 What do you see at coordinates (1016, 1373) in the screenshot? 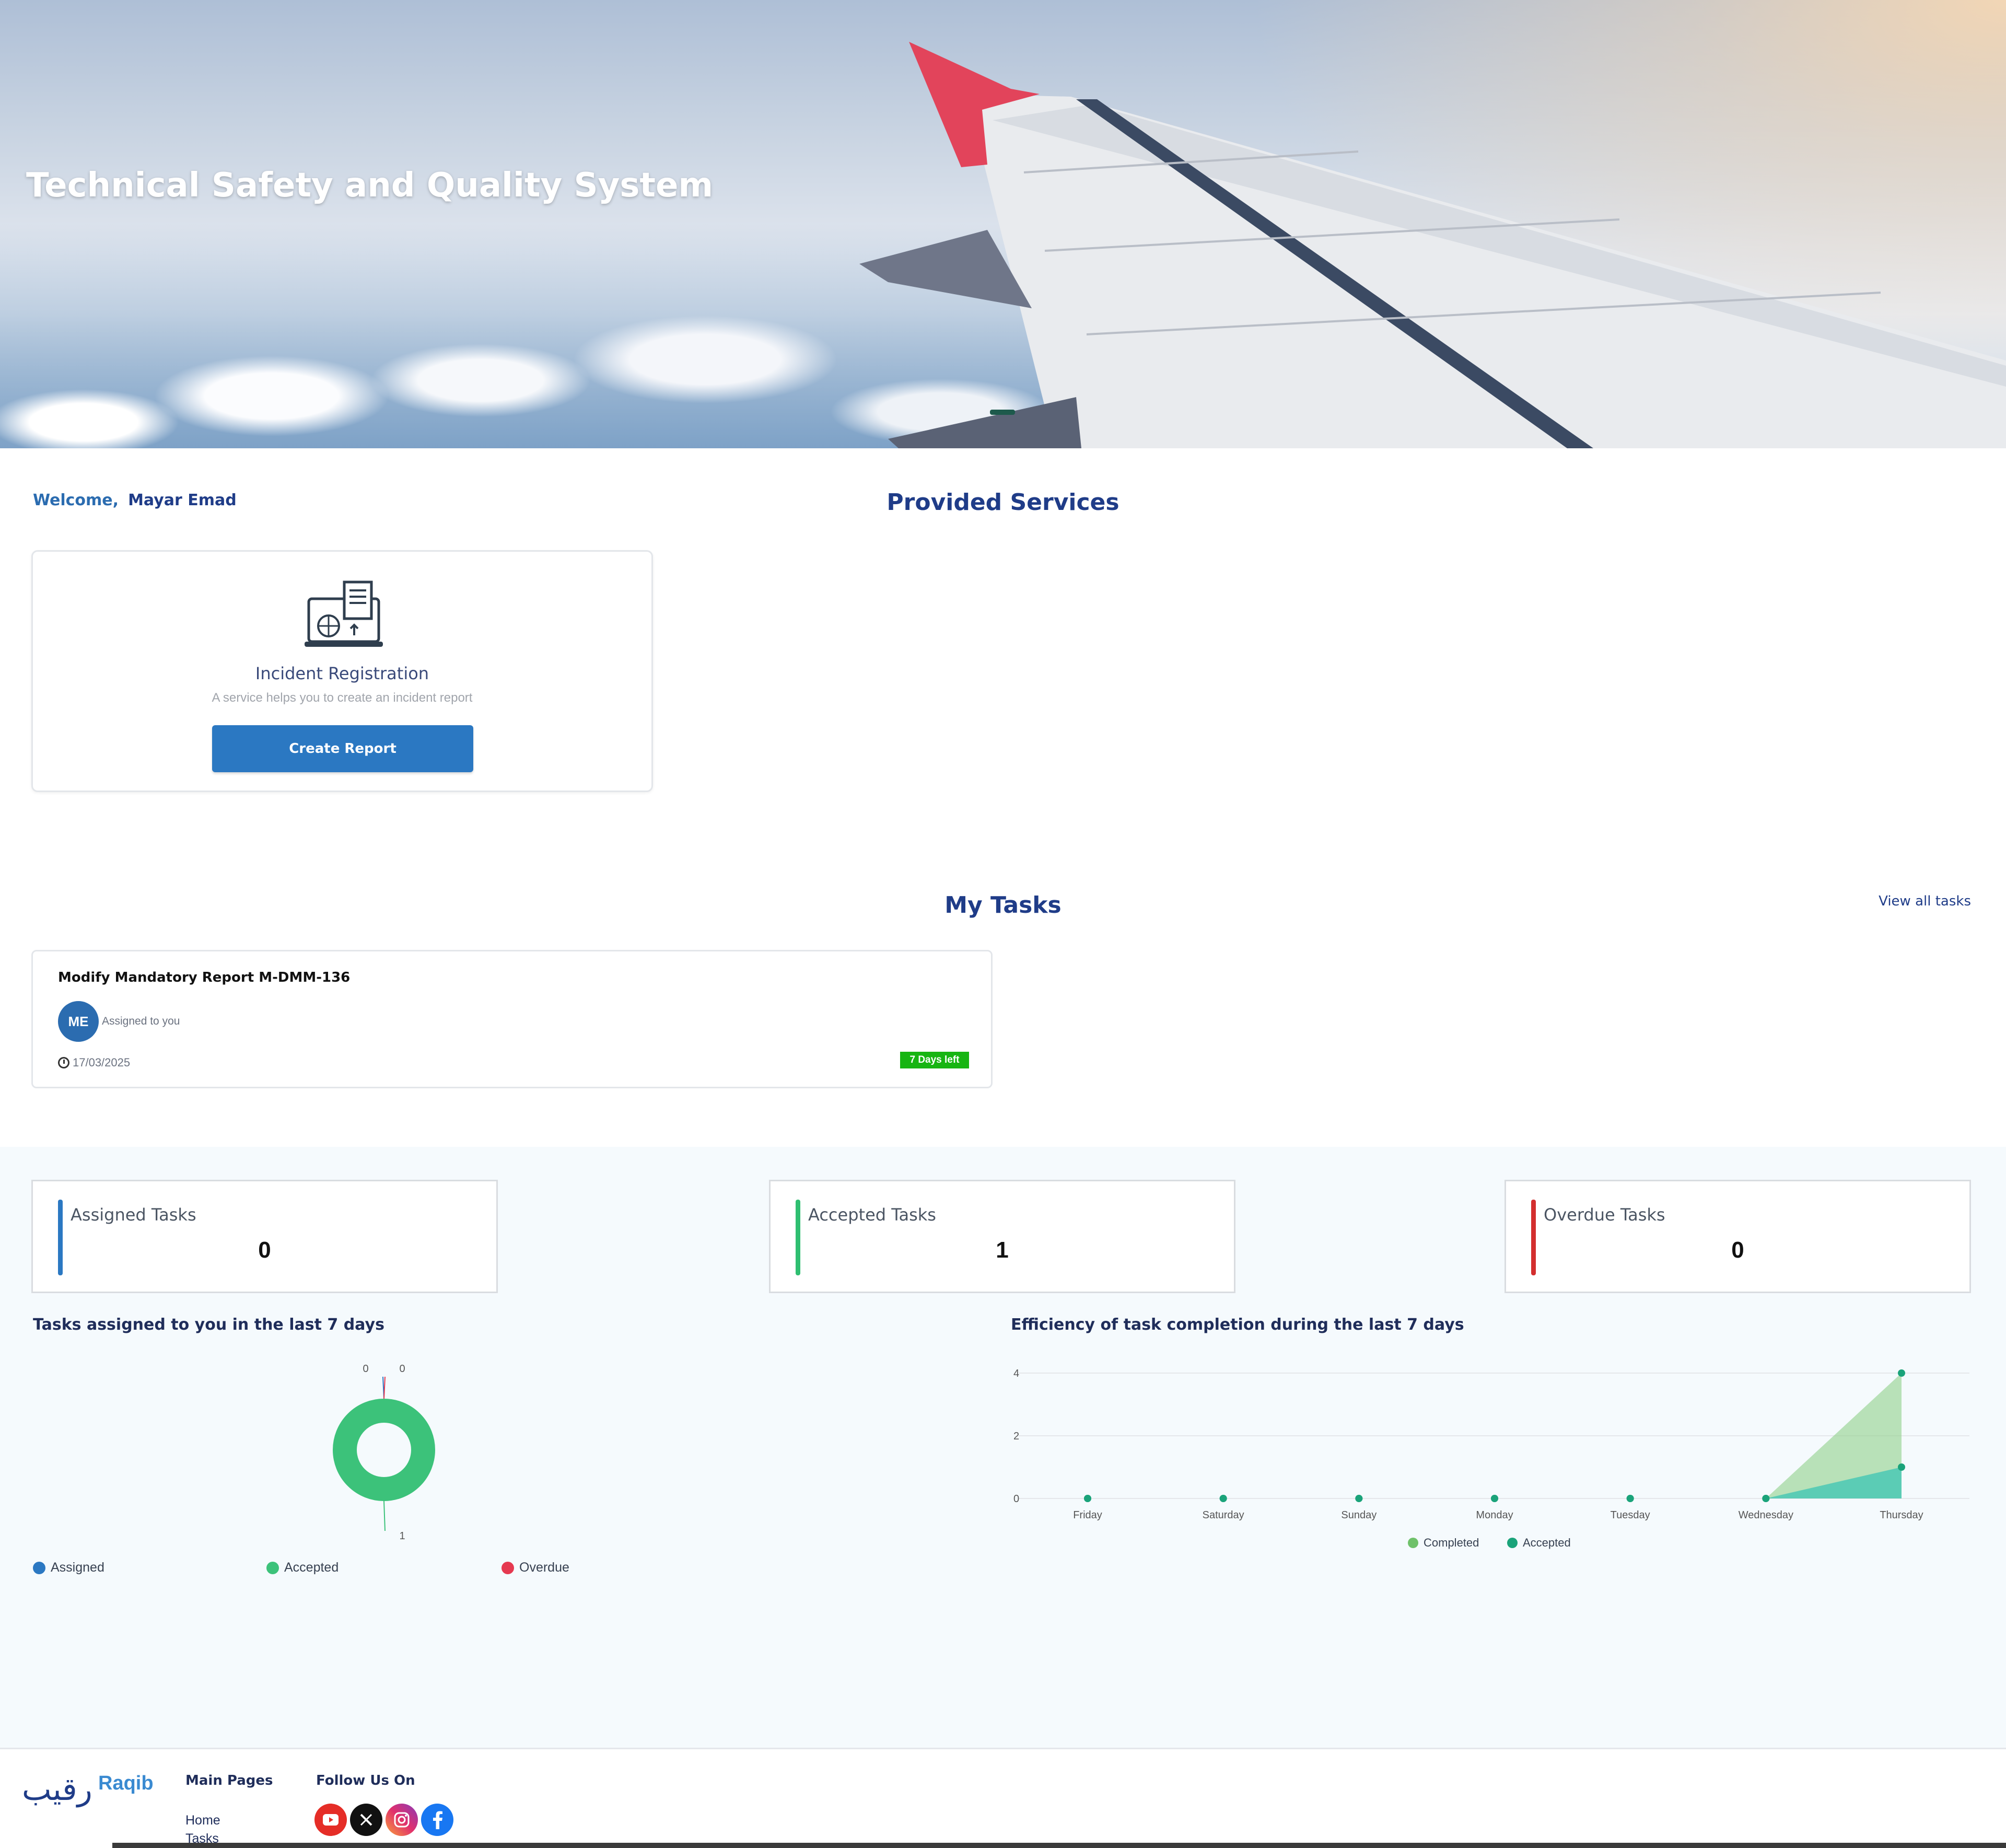
I see `y-tick-label: 4` at bounding box center [1016, 1373].